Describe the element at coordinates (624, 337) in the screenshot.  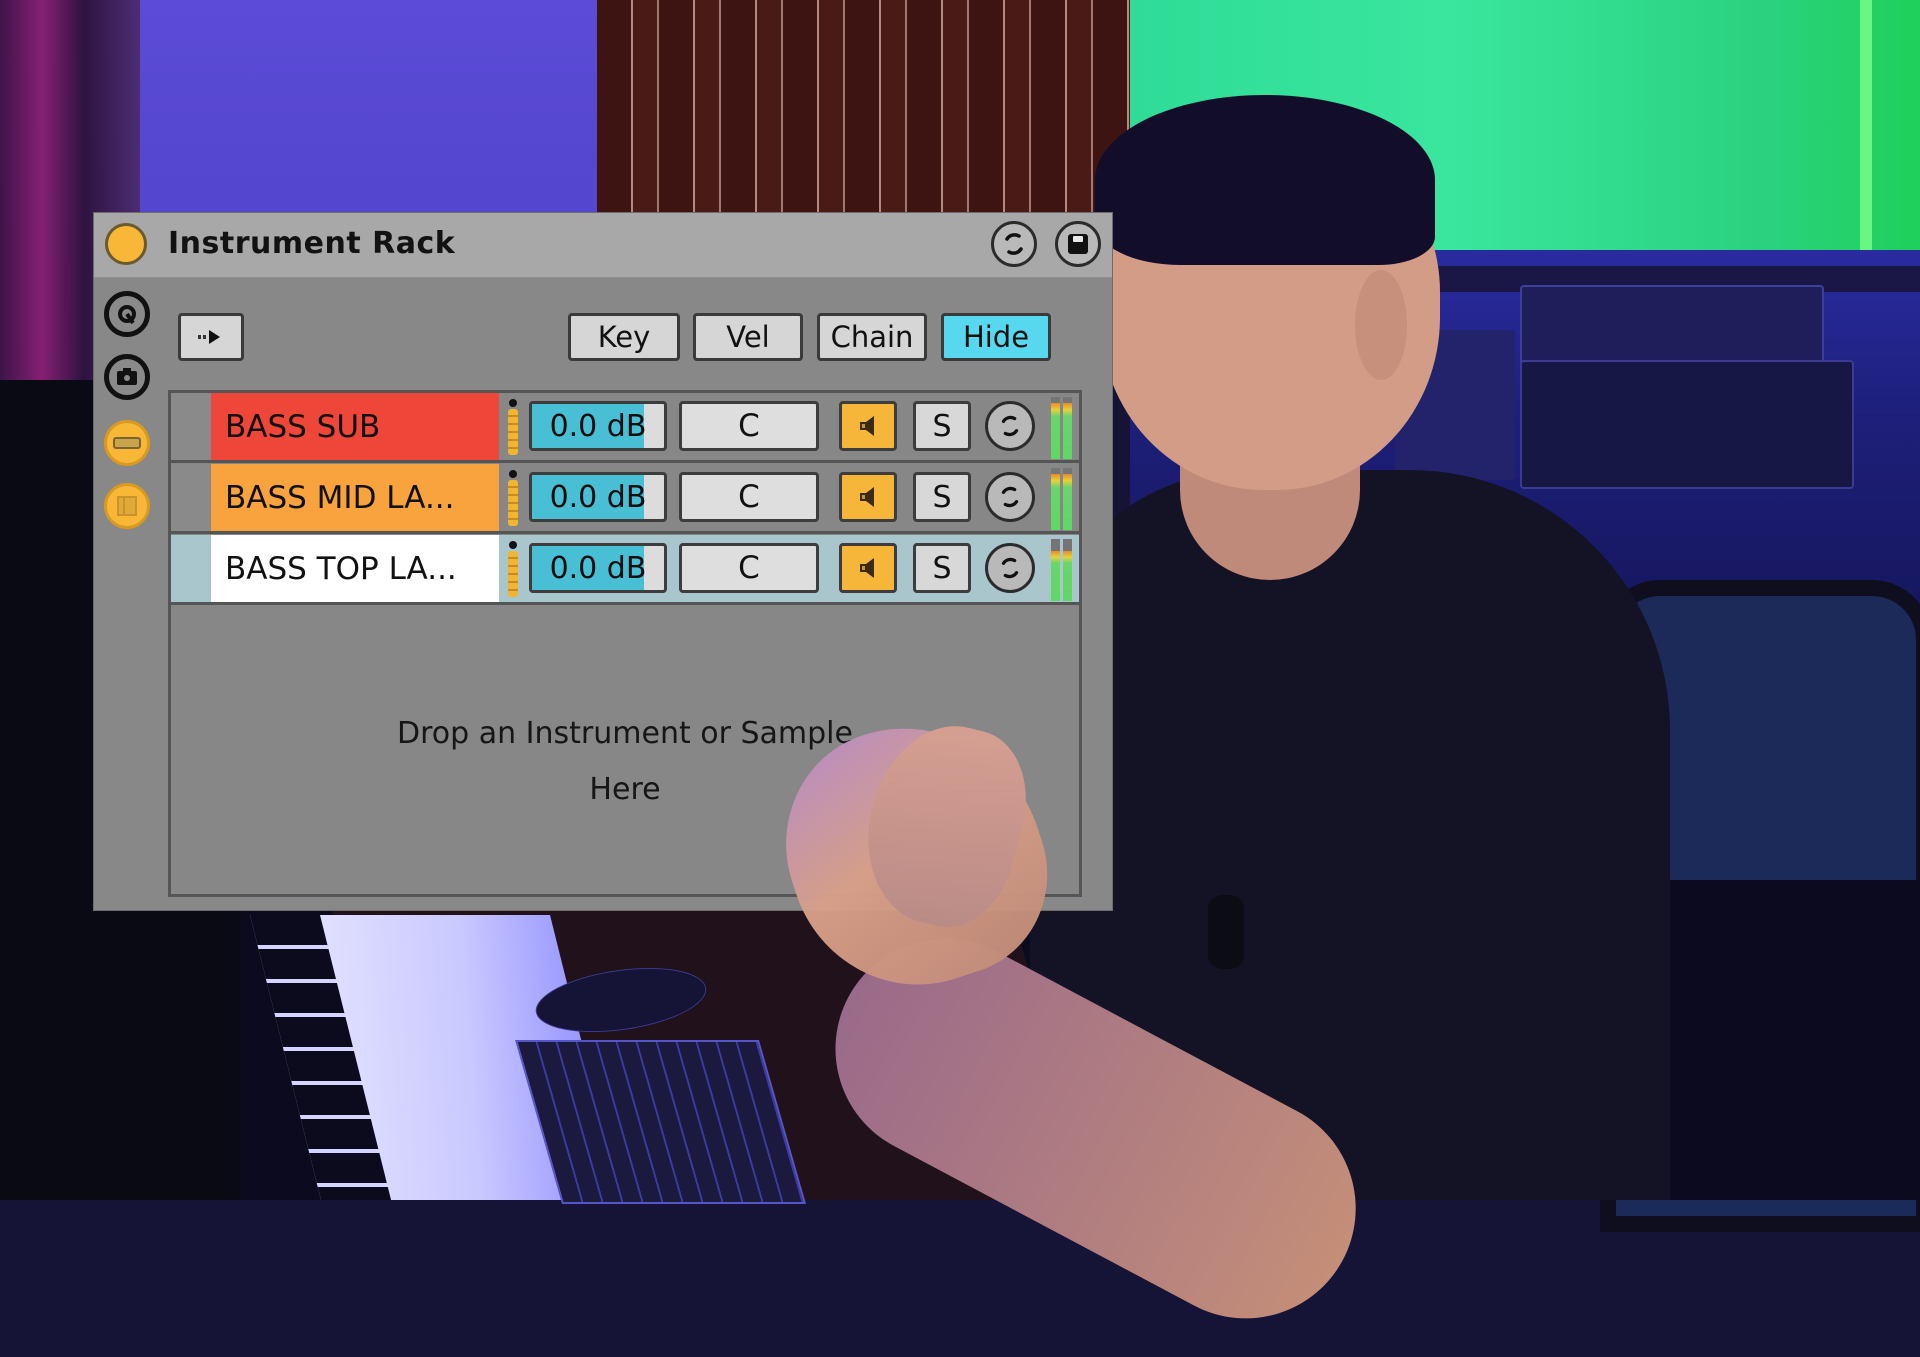
I see `key-zone-button: Key` at that location.